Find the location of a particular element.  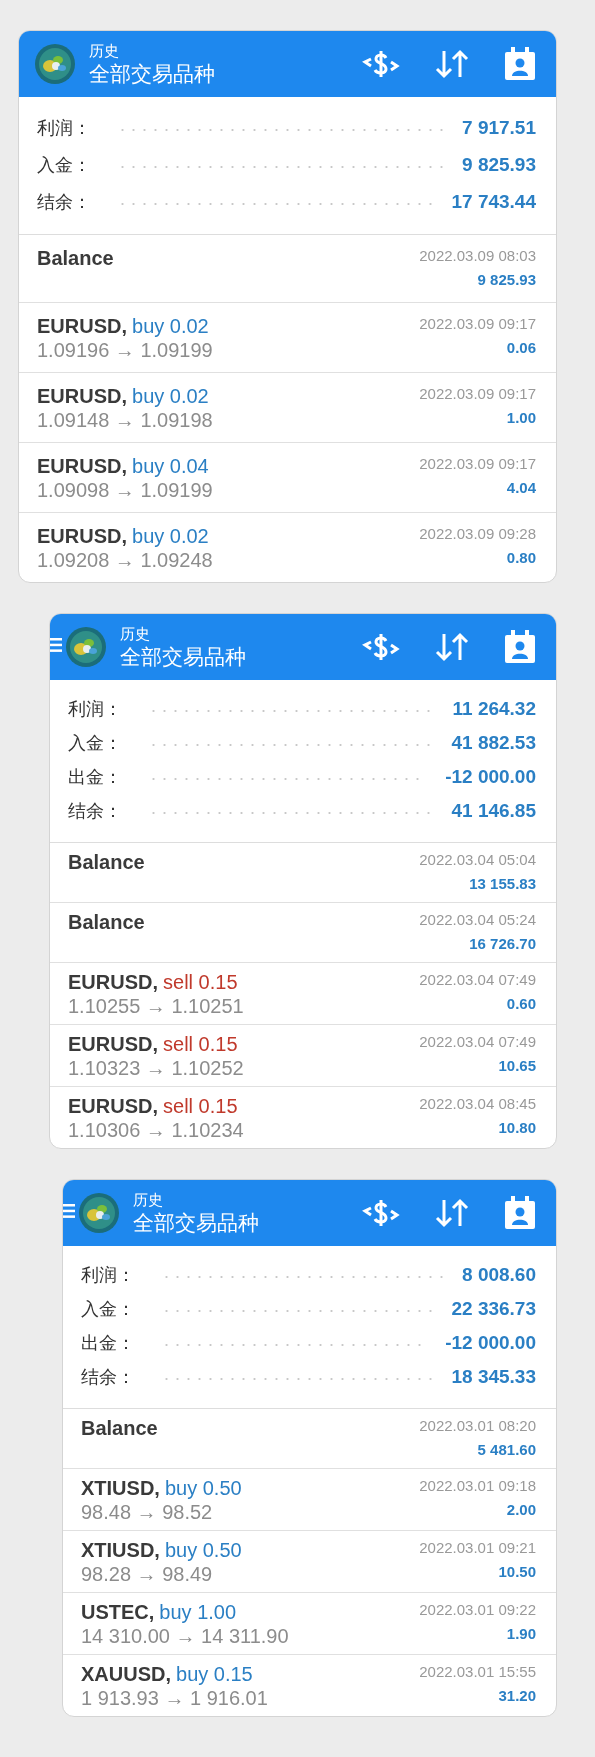

order-text: buy 0.15 is located at coordinates (214, 1674).